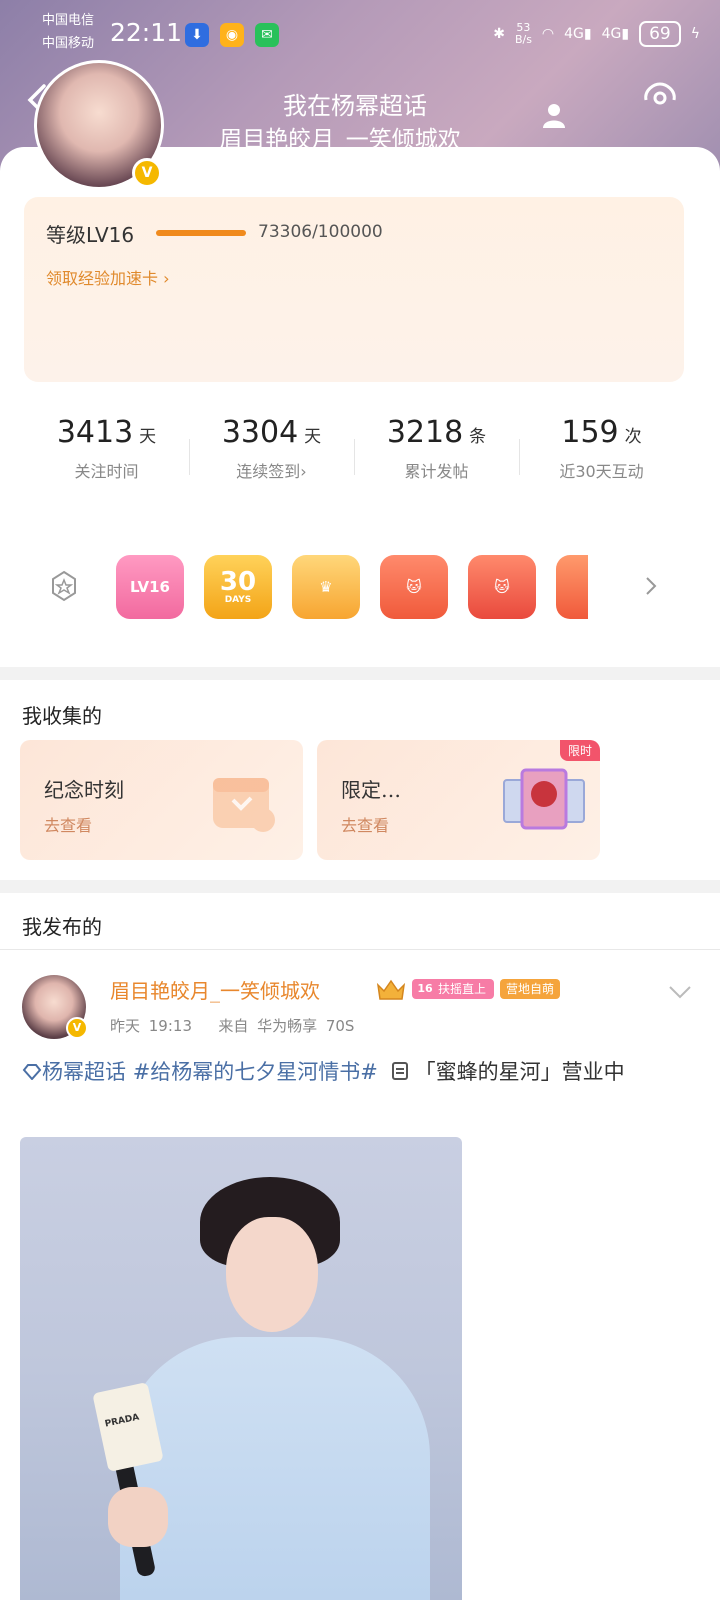  What do you see at coordinates (90, 235) in the screenshot?
I see `level-label: 等级LV16` at bounding box center [90, 235].